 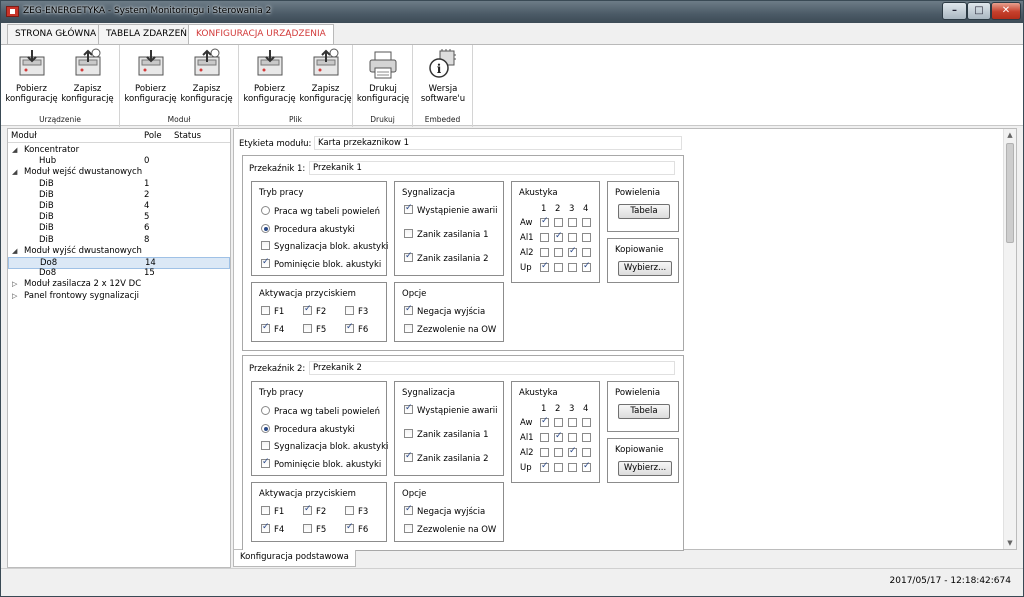 I want to click on tab-home: STRONA GŁÓWNA, so click(x=56, y=34).